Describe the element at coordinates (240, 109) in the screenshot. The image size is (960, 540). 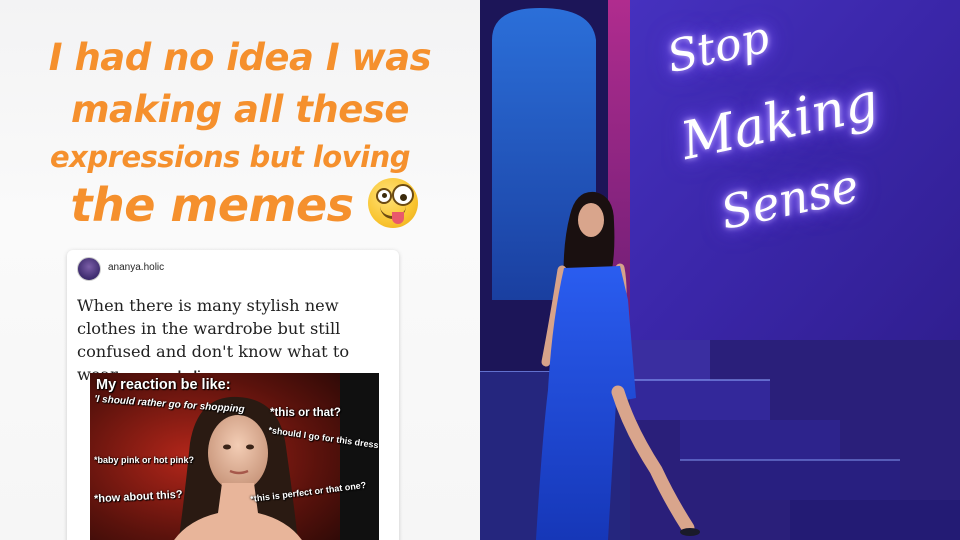
I see `headline-line-2: making all these` at that location.